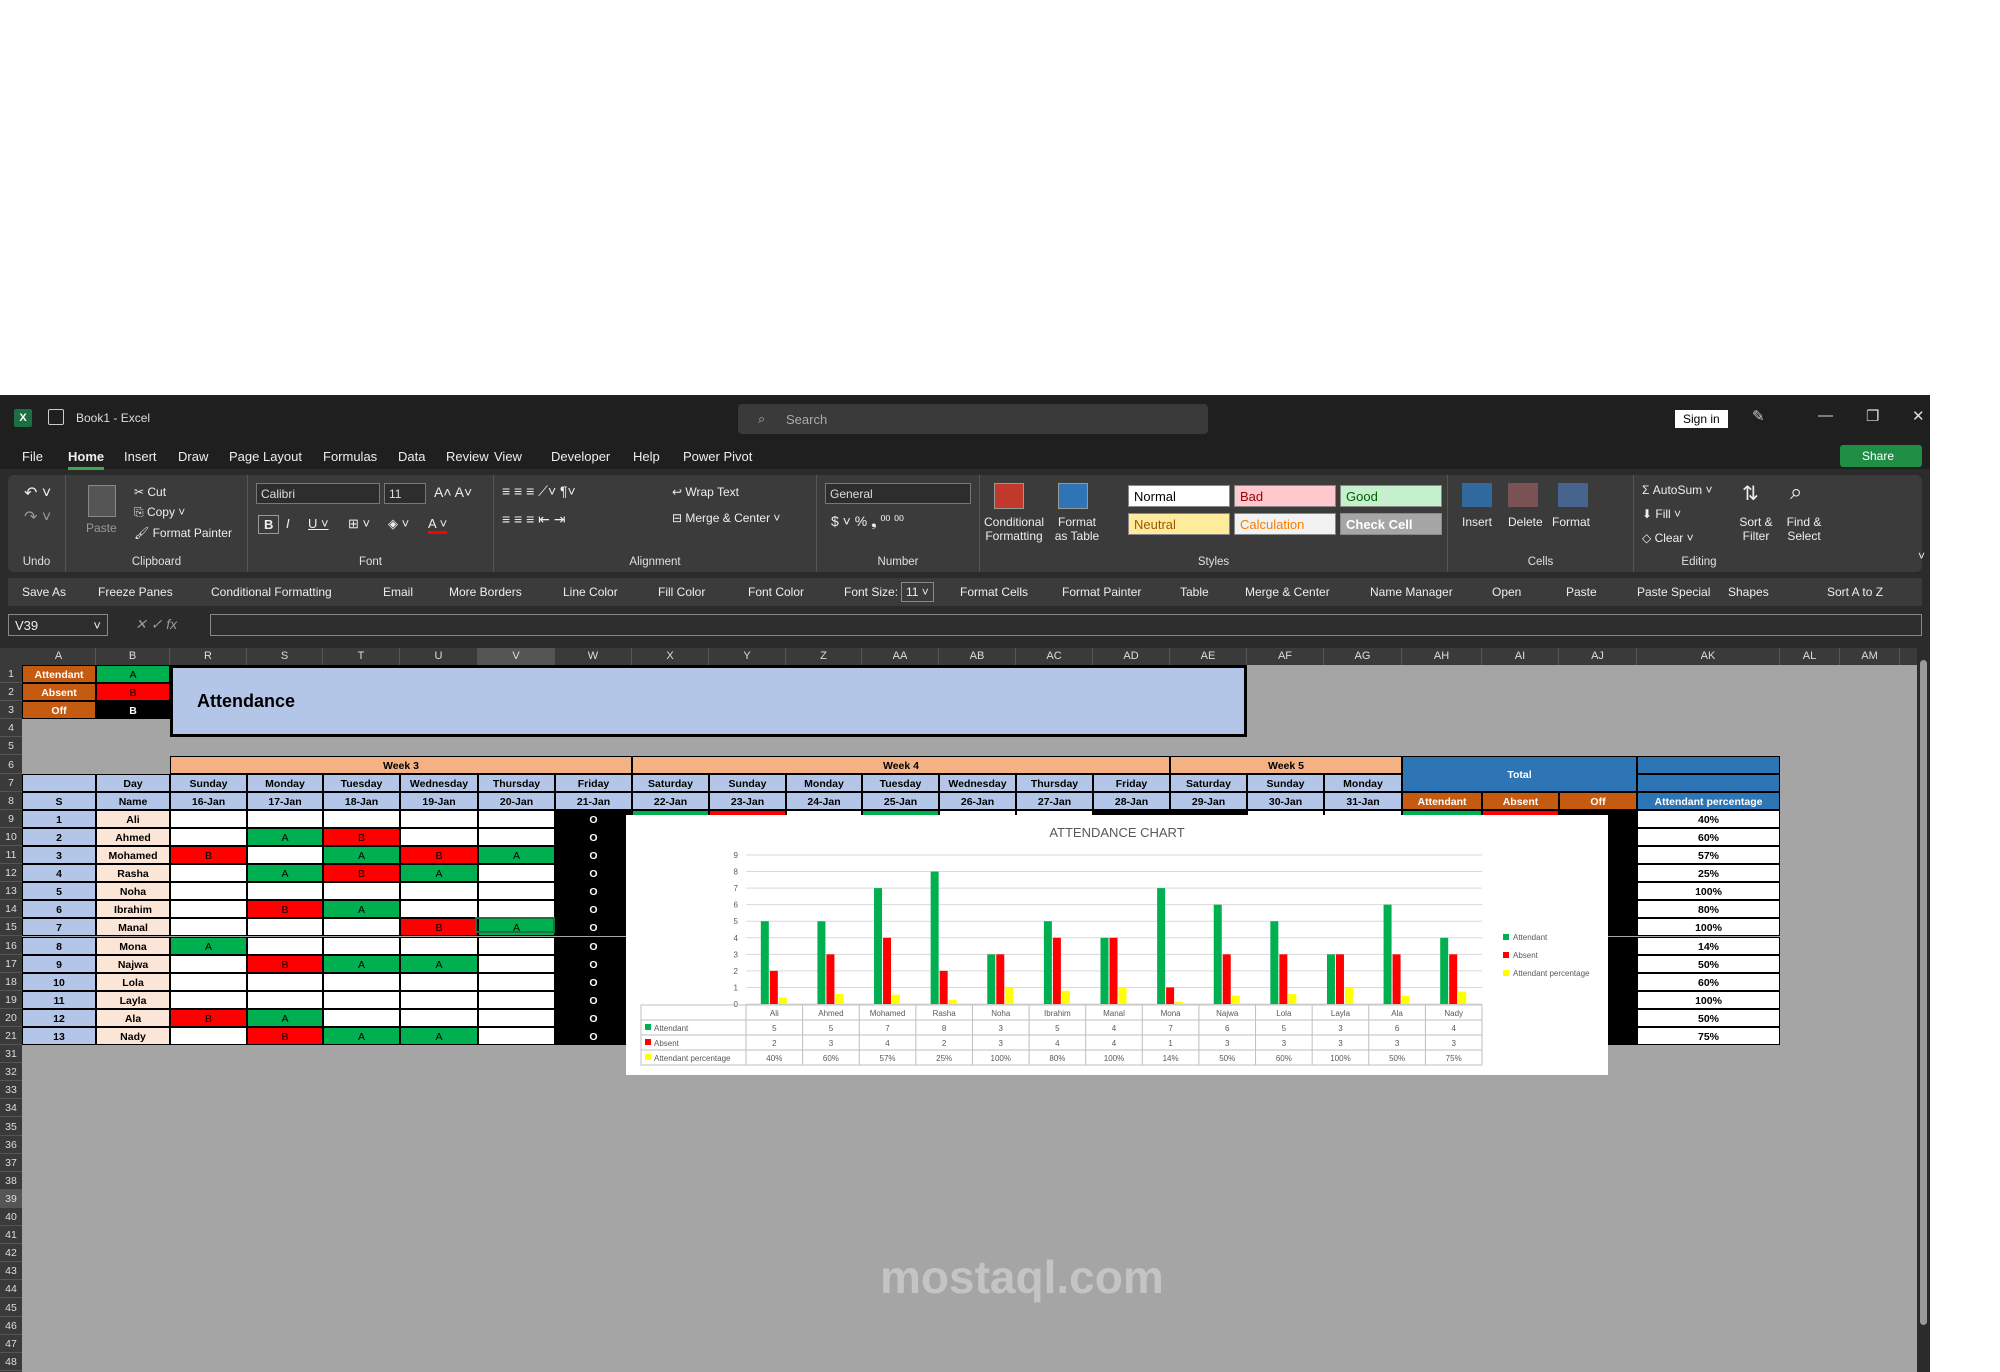 The height and width of the screenshot is (1372, 2000). Describe the element at coordinates (438, 525) in the screenshot. I see `font-color-icon: A ˅` at that location.